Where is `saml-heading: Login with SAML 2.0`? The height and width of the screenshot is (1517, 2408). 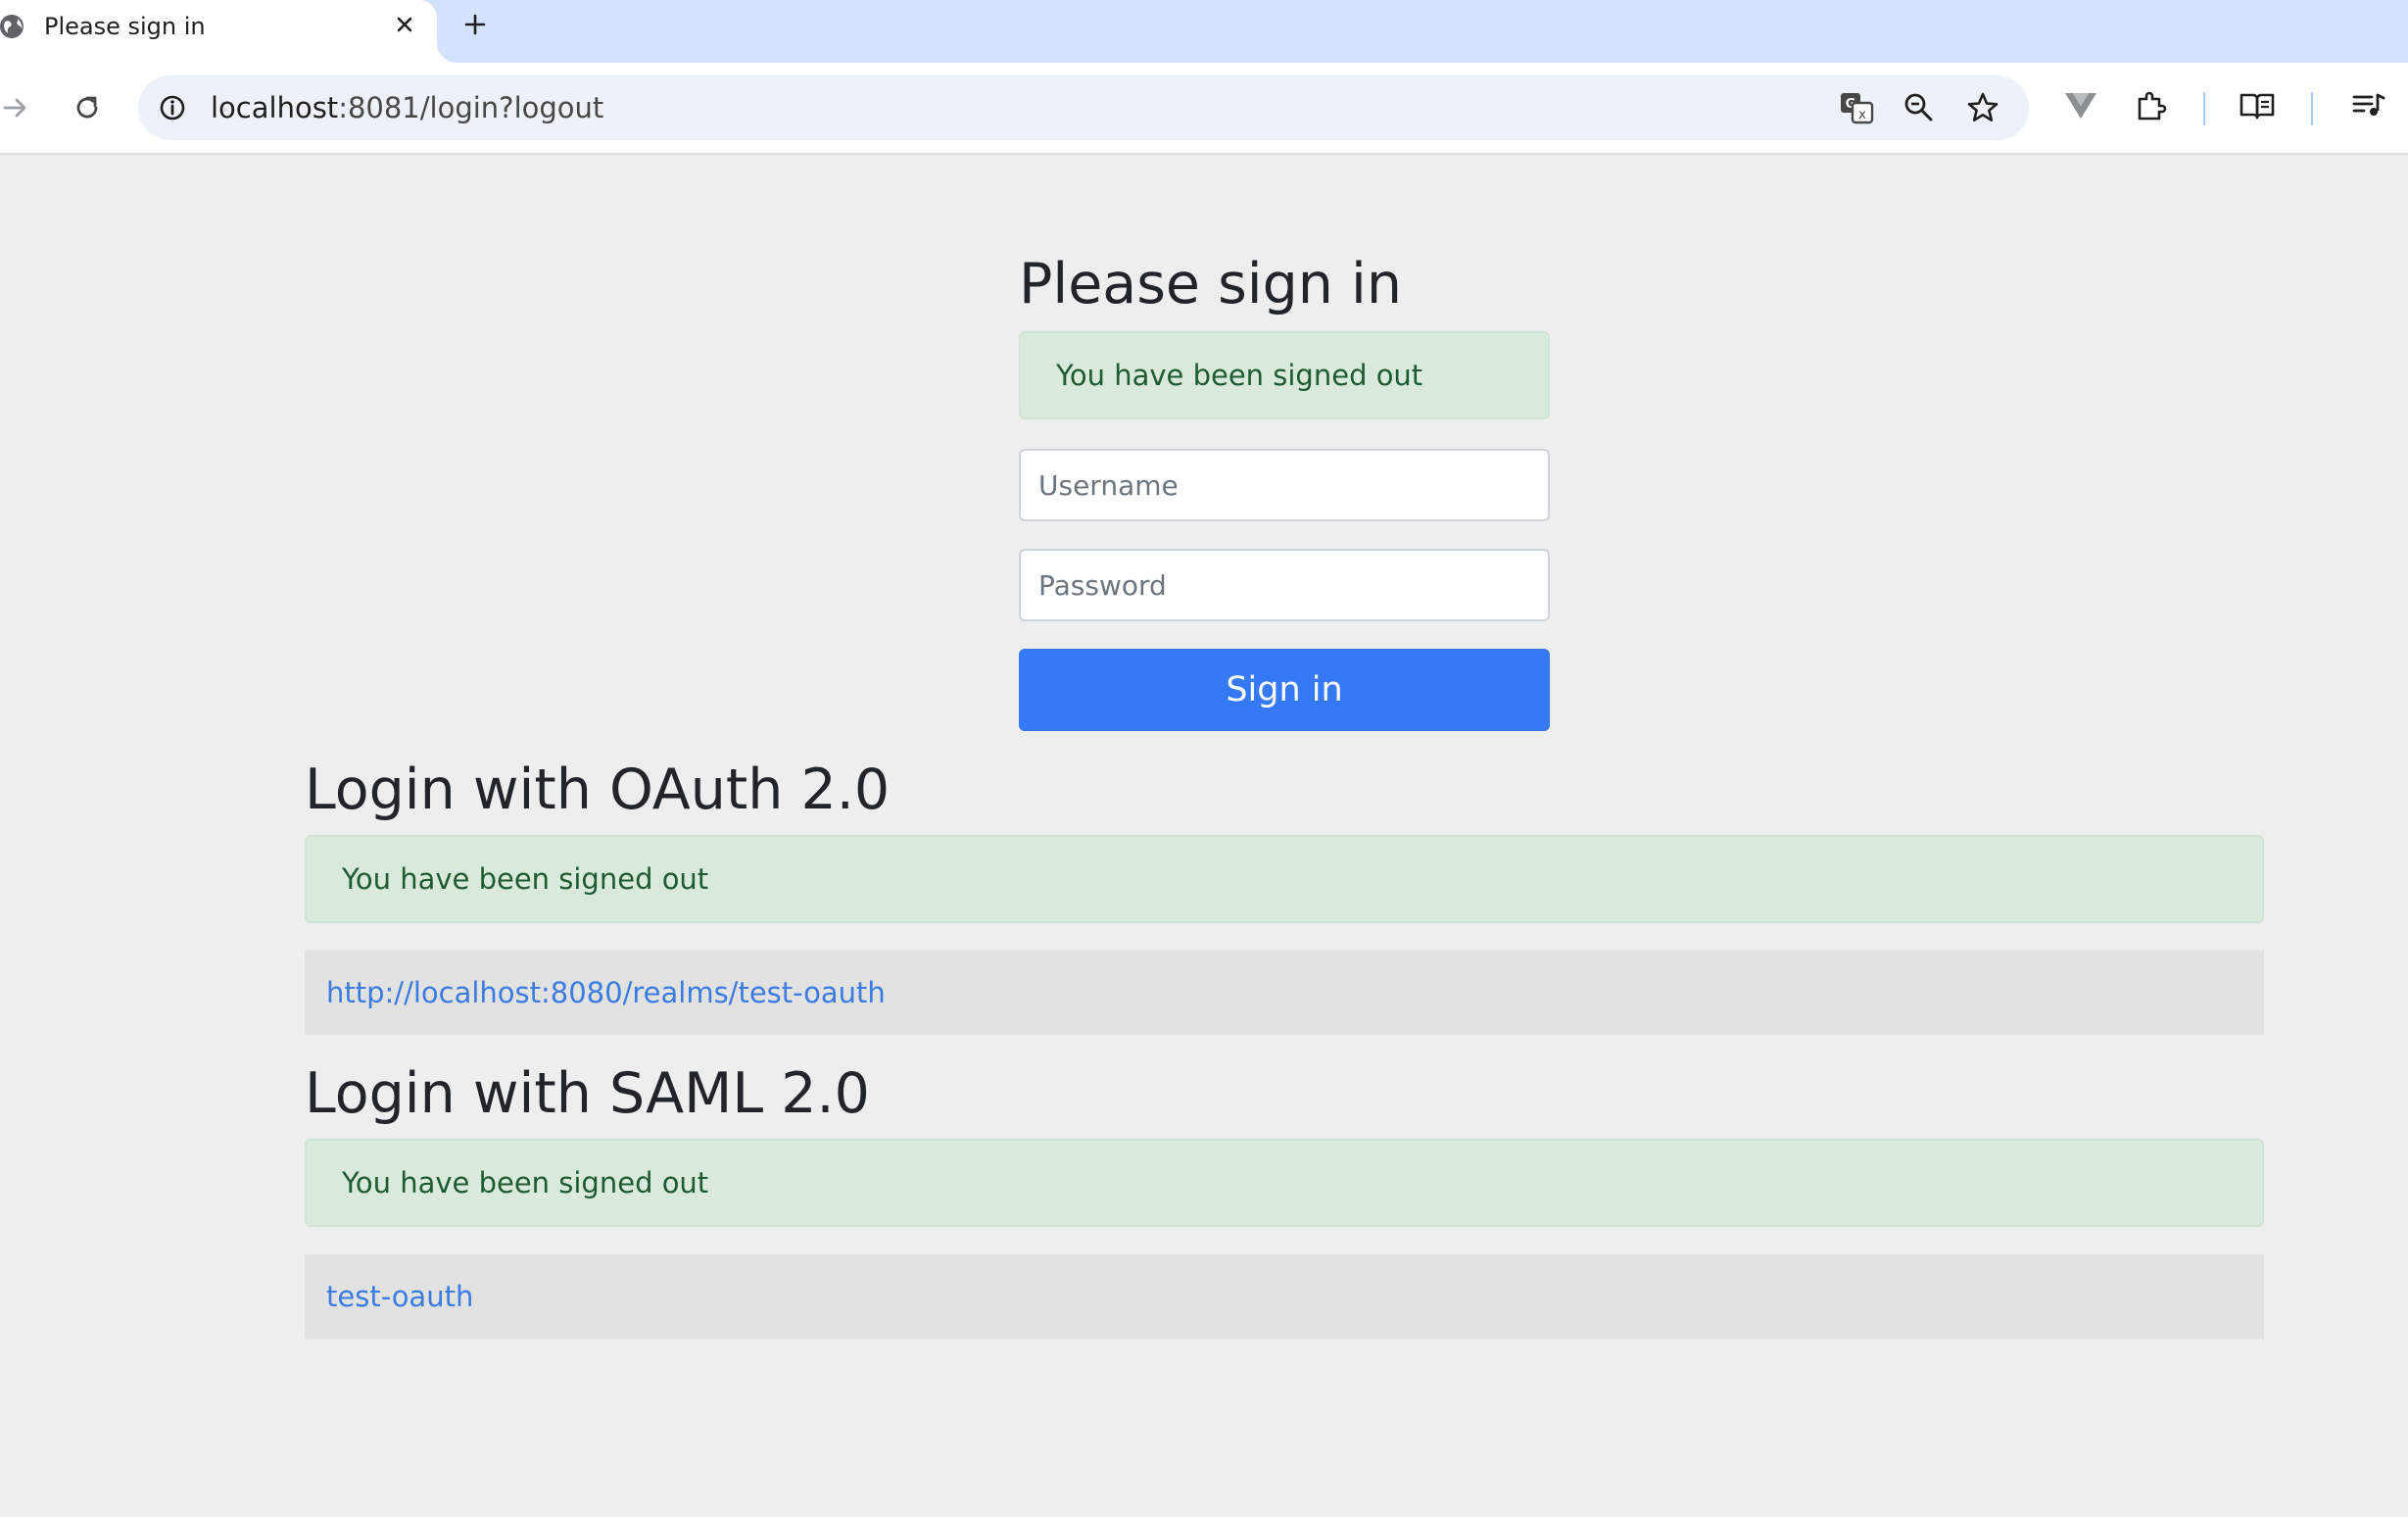 saml-heading: Login with SAML 2.0 is located at coordinates (587, 1093).